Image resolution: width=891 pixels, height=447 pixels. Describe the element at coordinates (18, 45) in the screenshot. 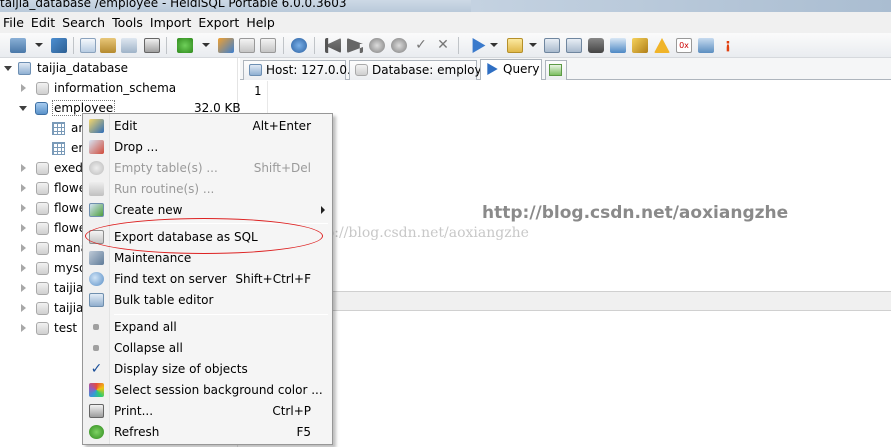

I see `session-manager-icon` at that location.